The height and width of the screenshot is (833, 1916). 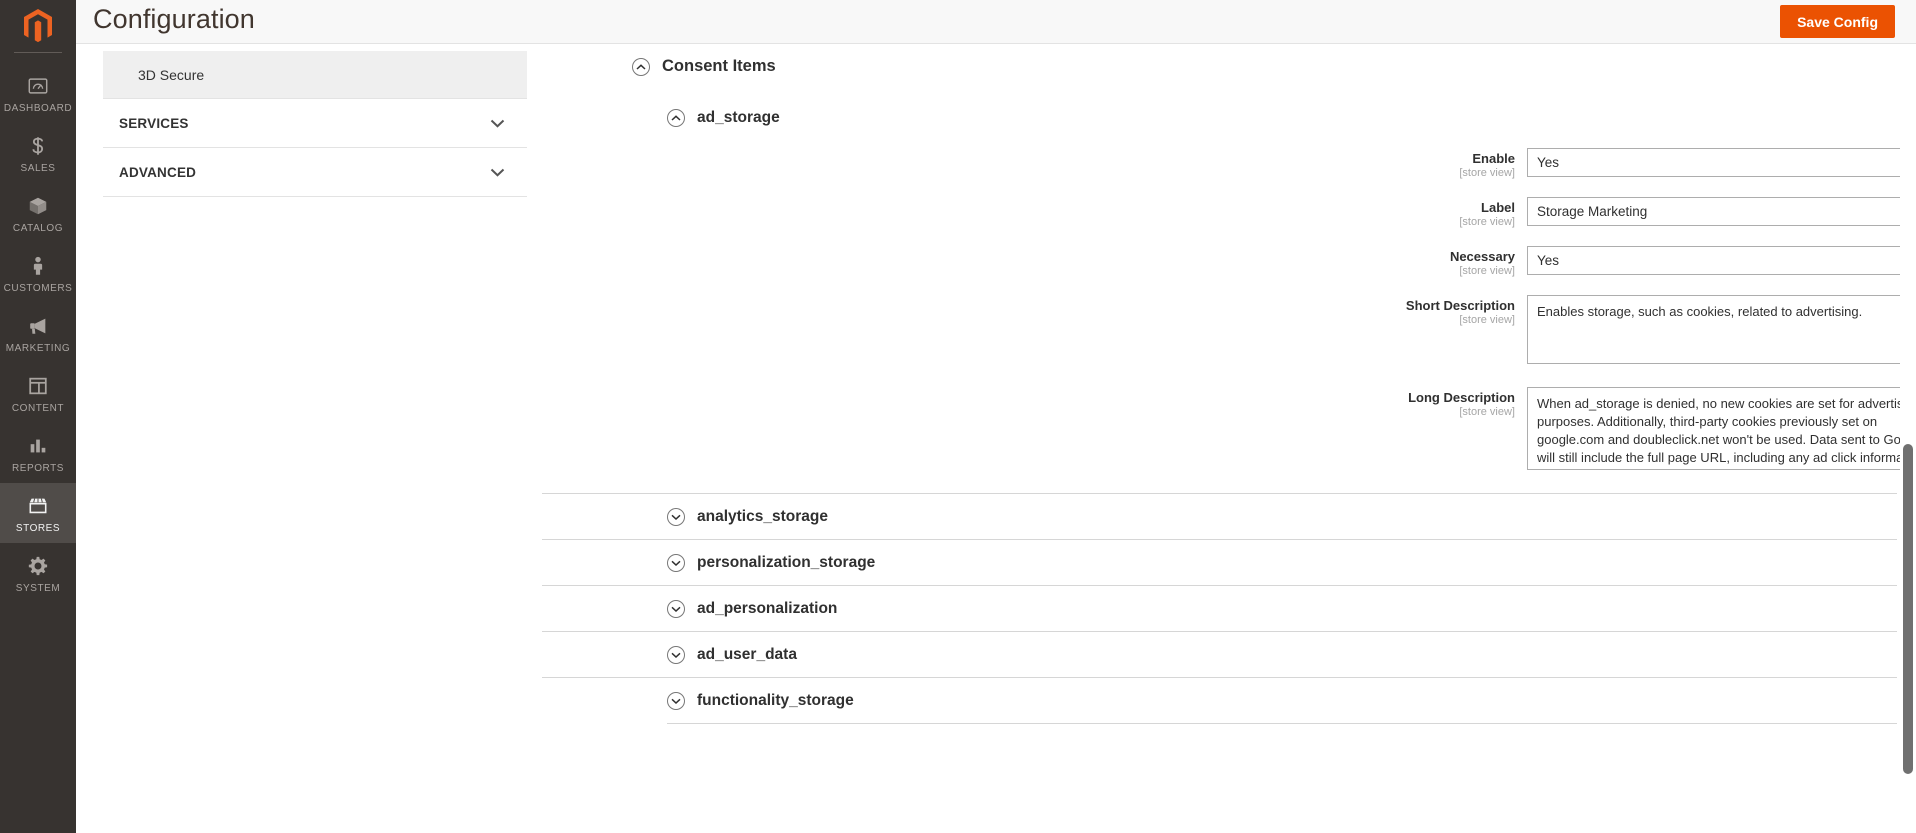 I want to click on dollar-sign-icon, so click(x=38, y=146).